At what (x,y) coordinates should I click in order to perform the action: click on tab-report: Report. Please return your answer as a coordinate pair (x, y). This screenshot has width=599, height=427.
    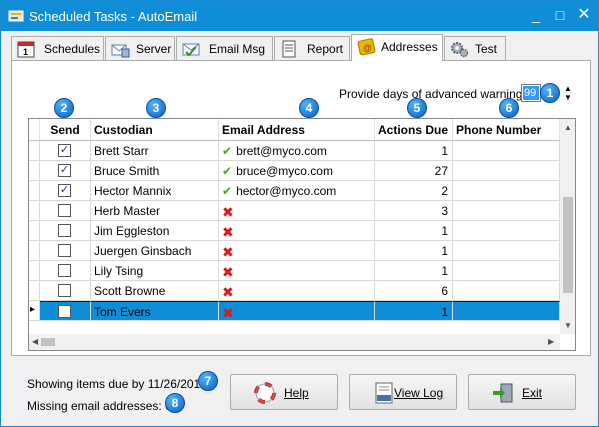
    Looking at the image, I should click on (312, 48).